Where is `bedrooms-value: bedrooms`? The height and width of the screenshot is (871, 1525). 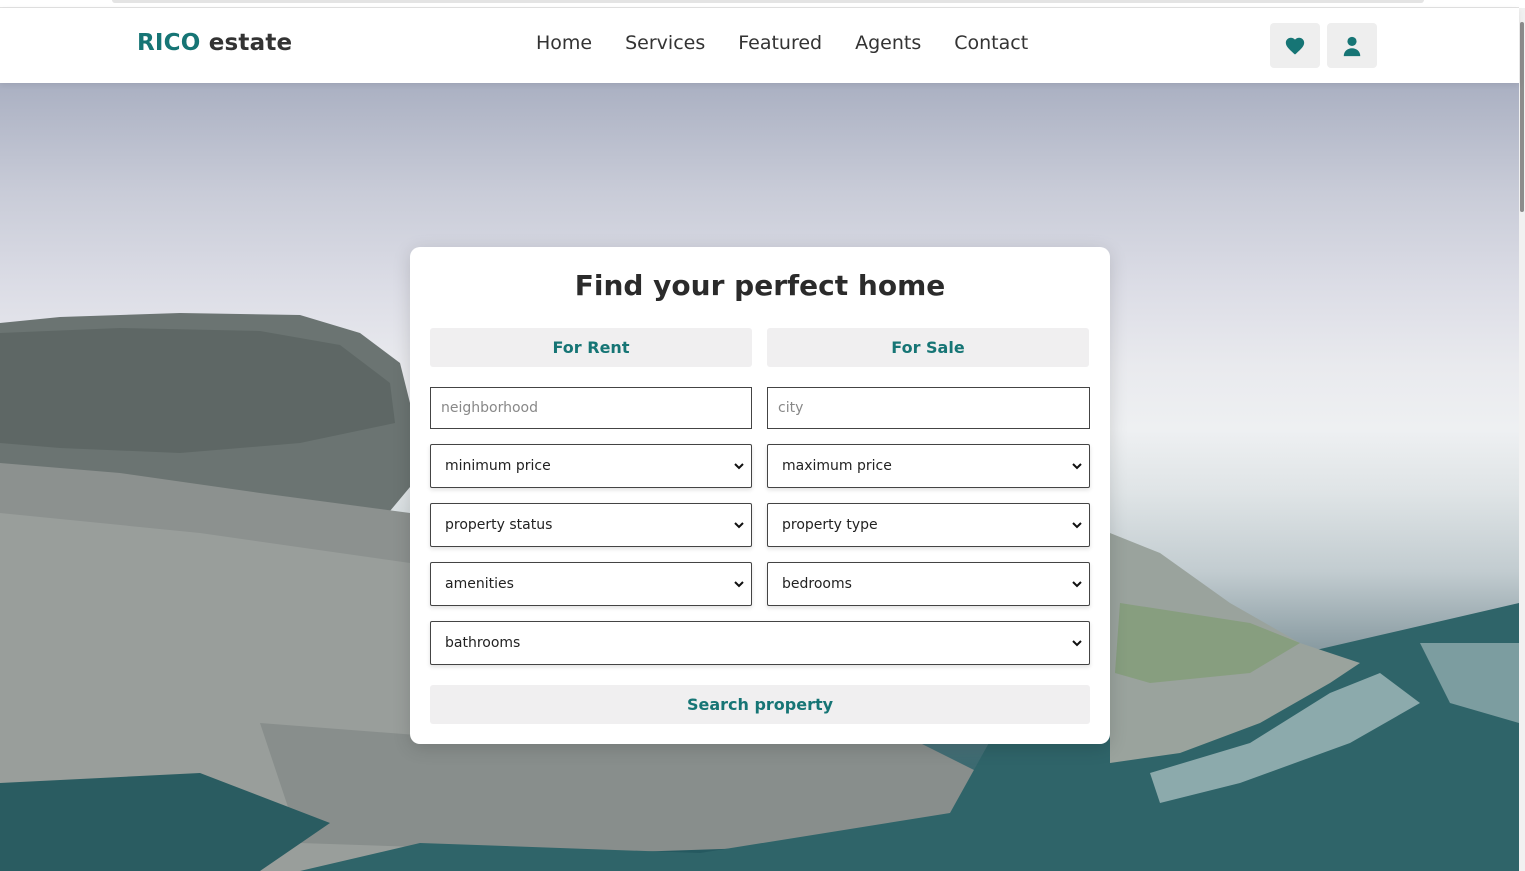 bedrooms-value: bedrooms is located at coordinates (817, 584).